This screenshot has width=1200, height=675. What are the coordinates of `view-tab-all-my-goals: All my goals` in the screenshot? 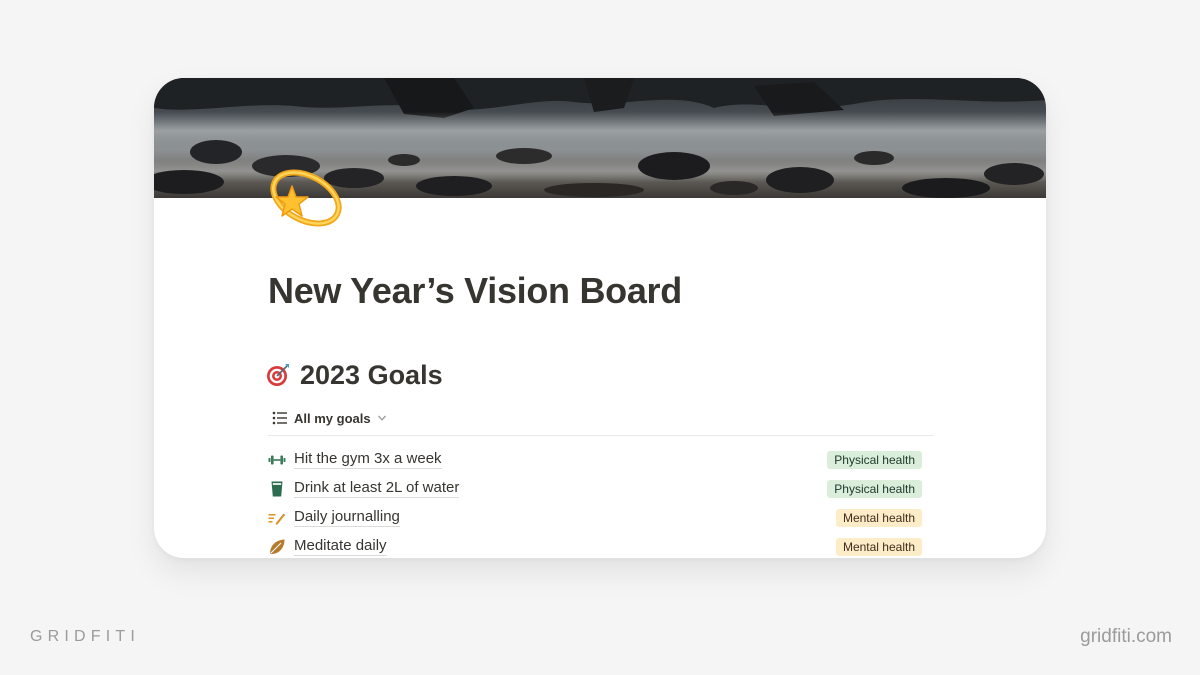 It's located at (329, 418).